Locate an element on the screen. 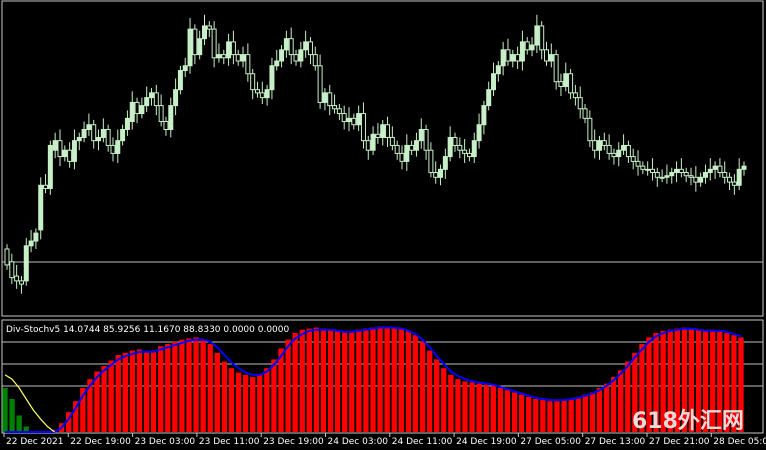 The height and width of the screenshot is (450, 766). time-tick-label: 23 Dec 11:00 is located at coordinates (229, 442).